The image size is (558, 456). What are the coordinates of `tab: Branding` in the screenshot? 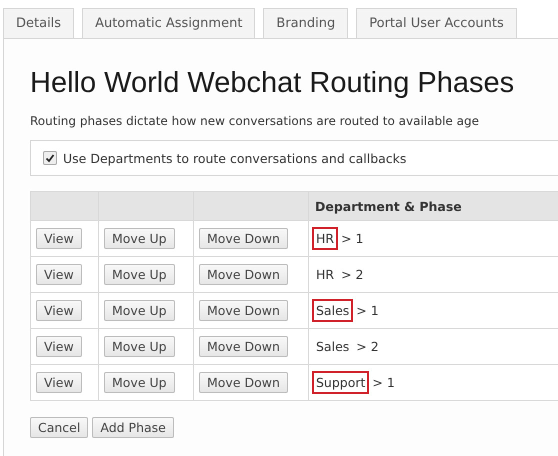 It's located at (305, 23).